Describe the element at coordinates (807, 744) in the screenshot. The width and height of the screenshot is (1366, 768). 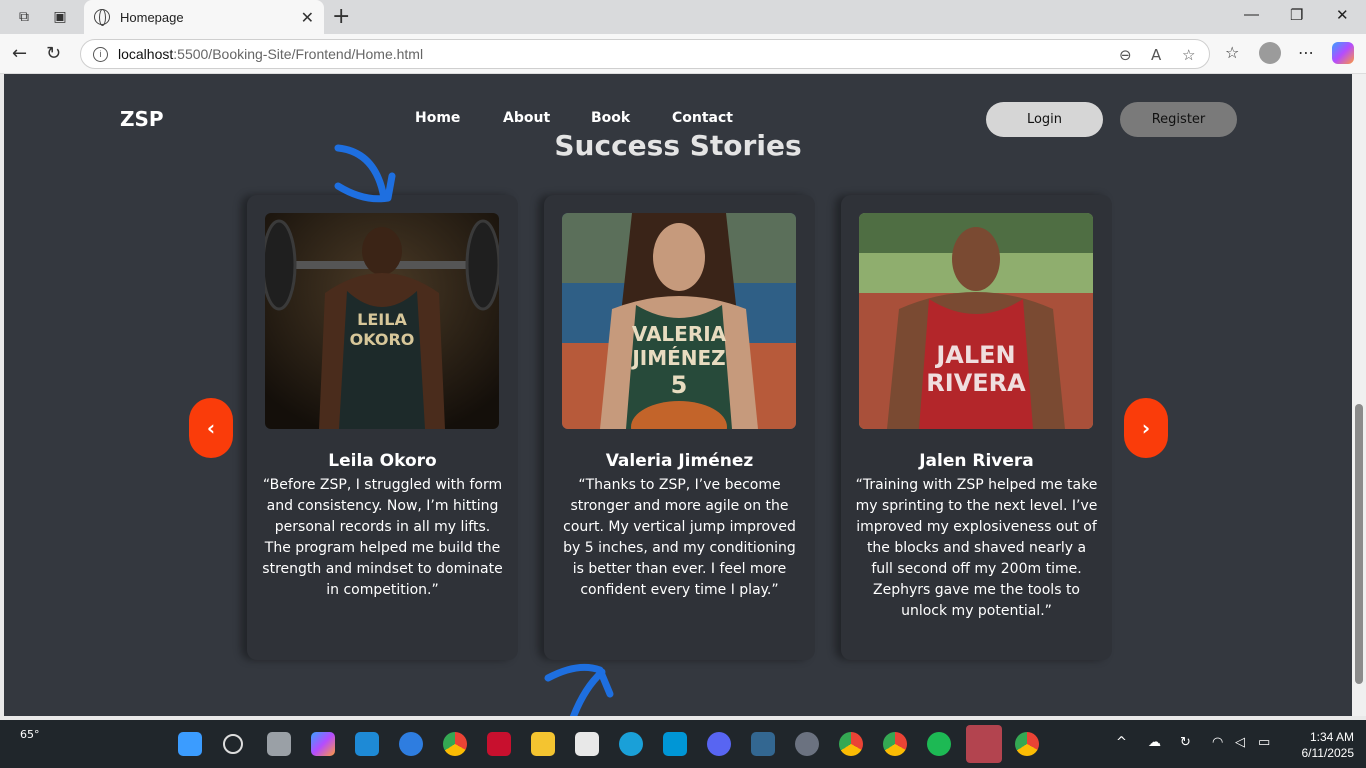
I see `settings-gear-icon` at that location.